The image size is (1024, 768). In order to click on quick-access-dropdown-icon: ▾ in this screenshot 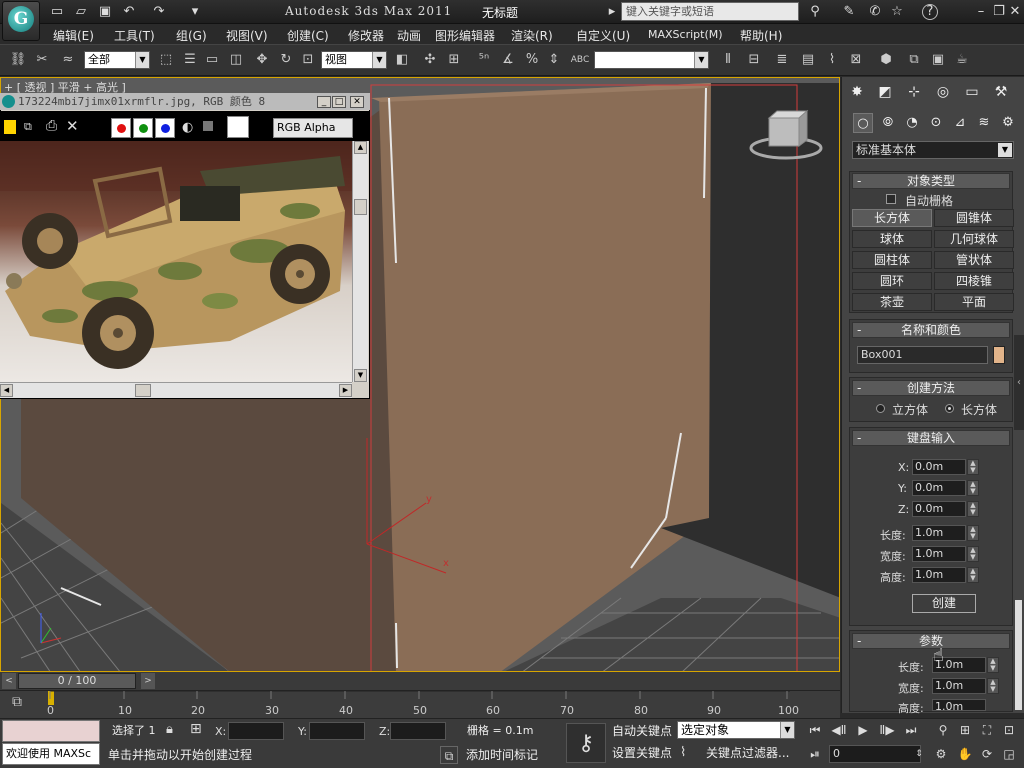, I will do `click(195, 12)`.